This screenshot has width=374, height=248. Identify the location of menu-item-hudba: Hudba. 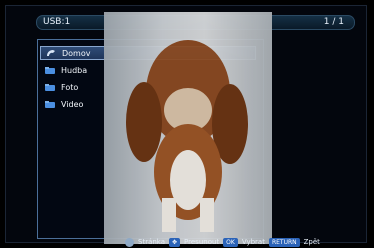
(65, 70).